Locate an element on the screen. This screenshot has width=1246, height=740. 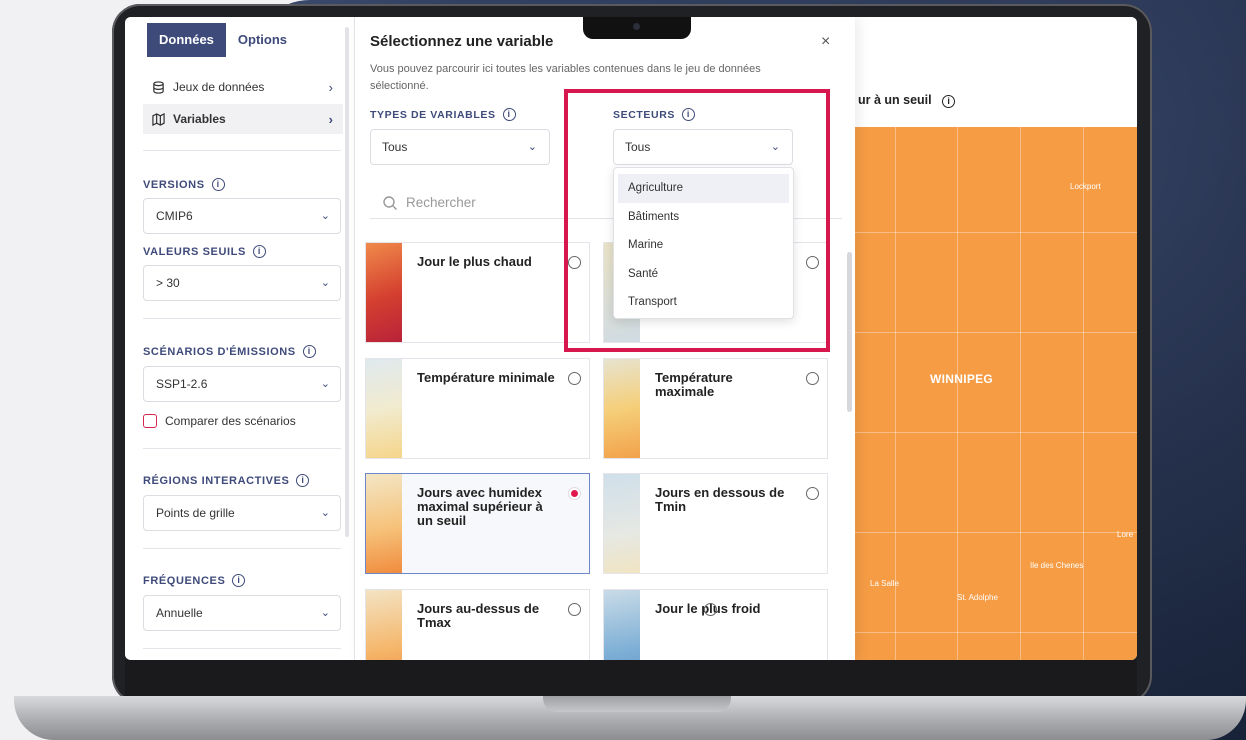
seuils-value: > 30 is located at coordinates (168, 283).